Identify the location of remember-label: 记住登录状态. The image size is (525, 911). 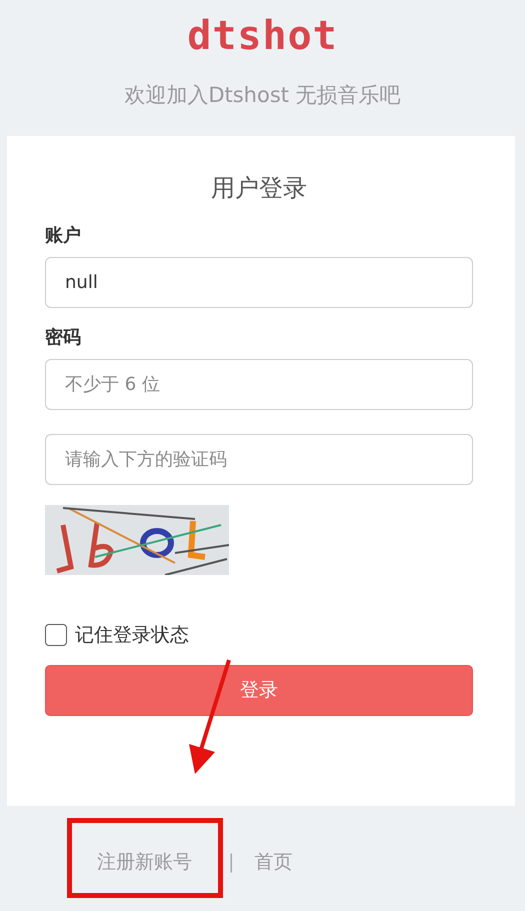
(132, 634).